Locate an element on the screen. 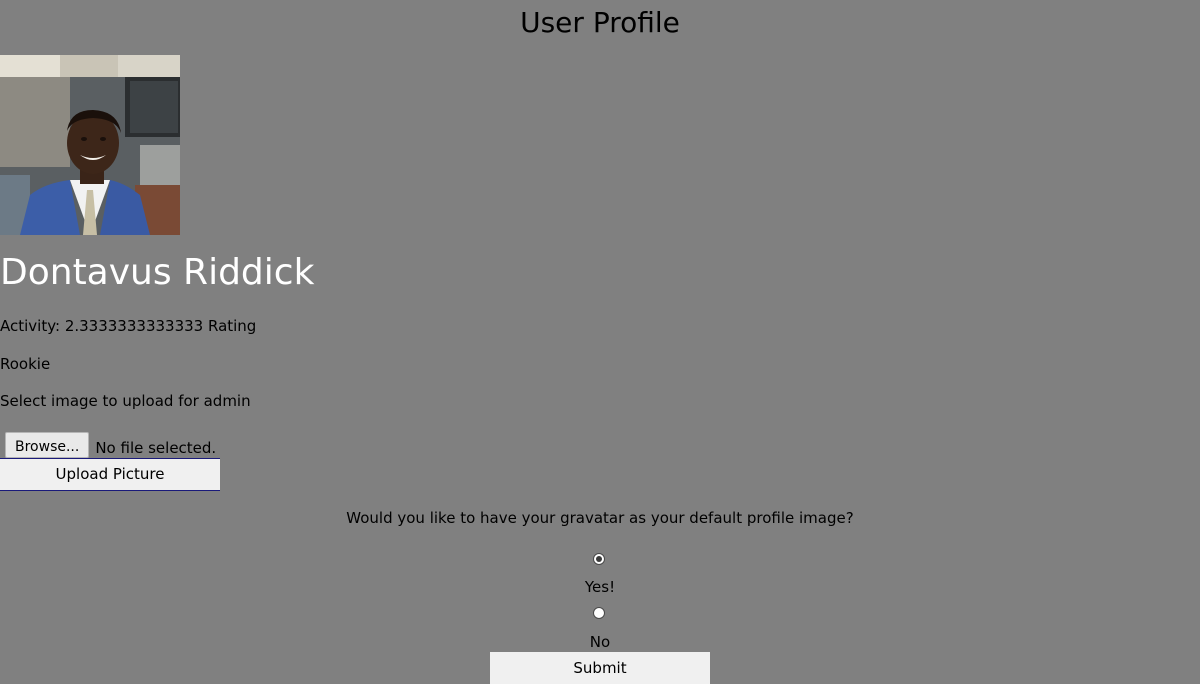 This screenshot has height=684, width=1200. file-status: No file selected. is located at coordinates (156, 448).